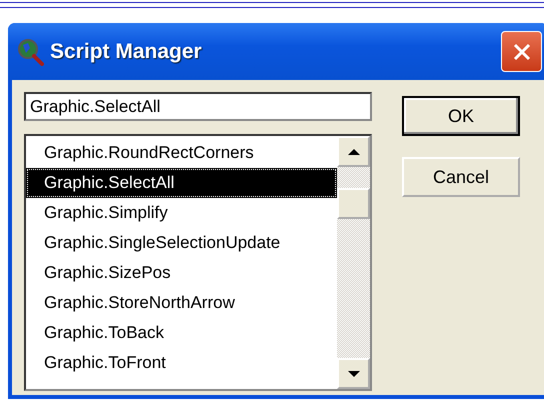  Describe the element at coordinates (461, 177) in the screenshot. I see `cancel-button: Cancel` at that location.